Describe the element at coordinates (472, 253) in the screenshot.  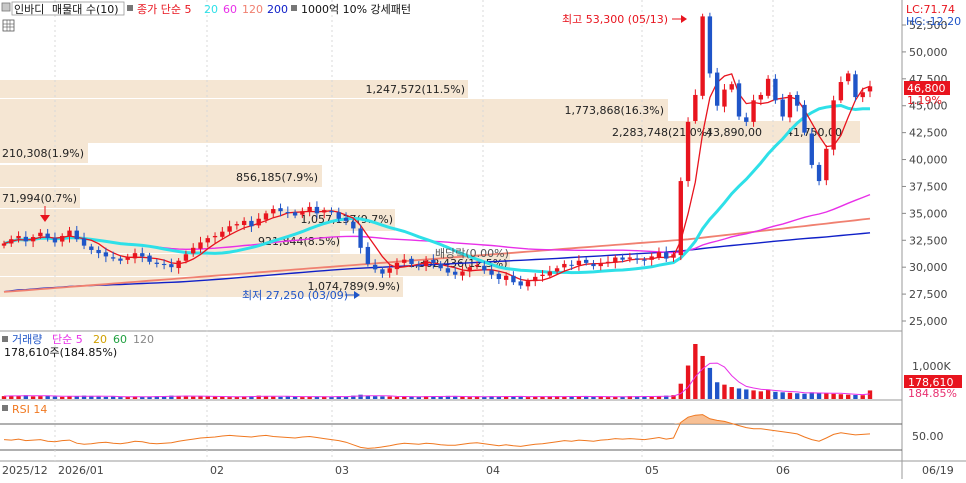
I see `dividend-label: 배당락(0.00%)` at that location.